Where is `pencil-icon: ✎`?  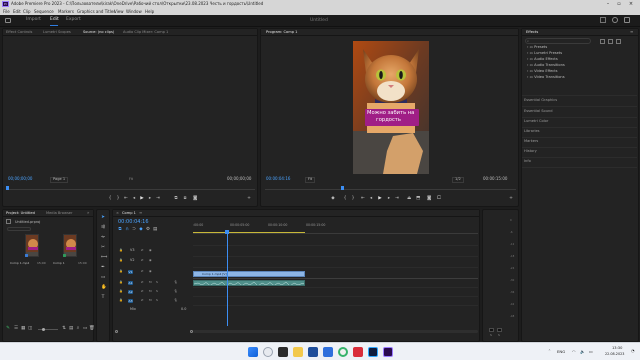
pencil-icon: ✎ is located at coordinates (8, 328).